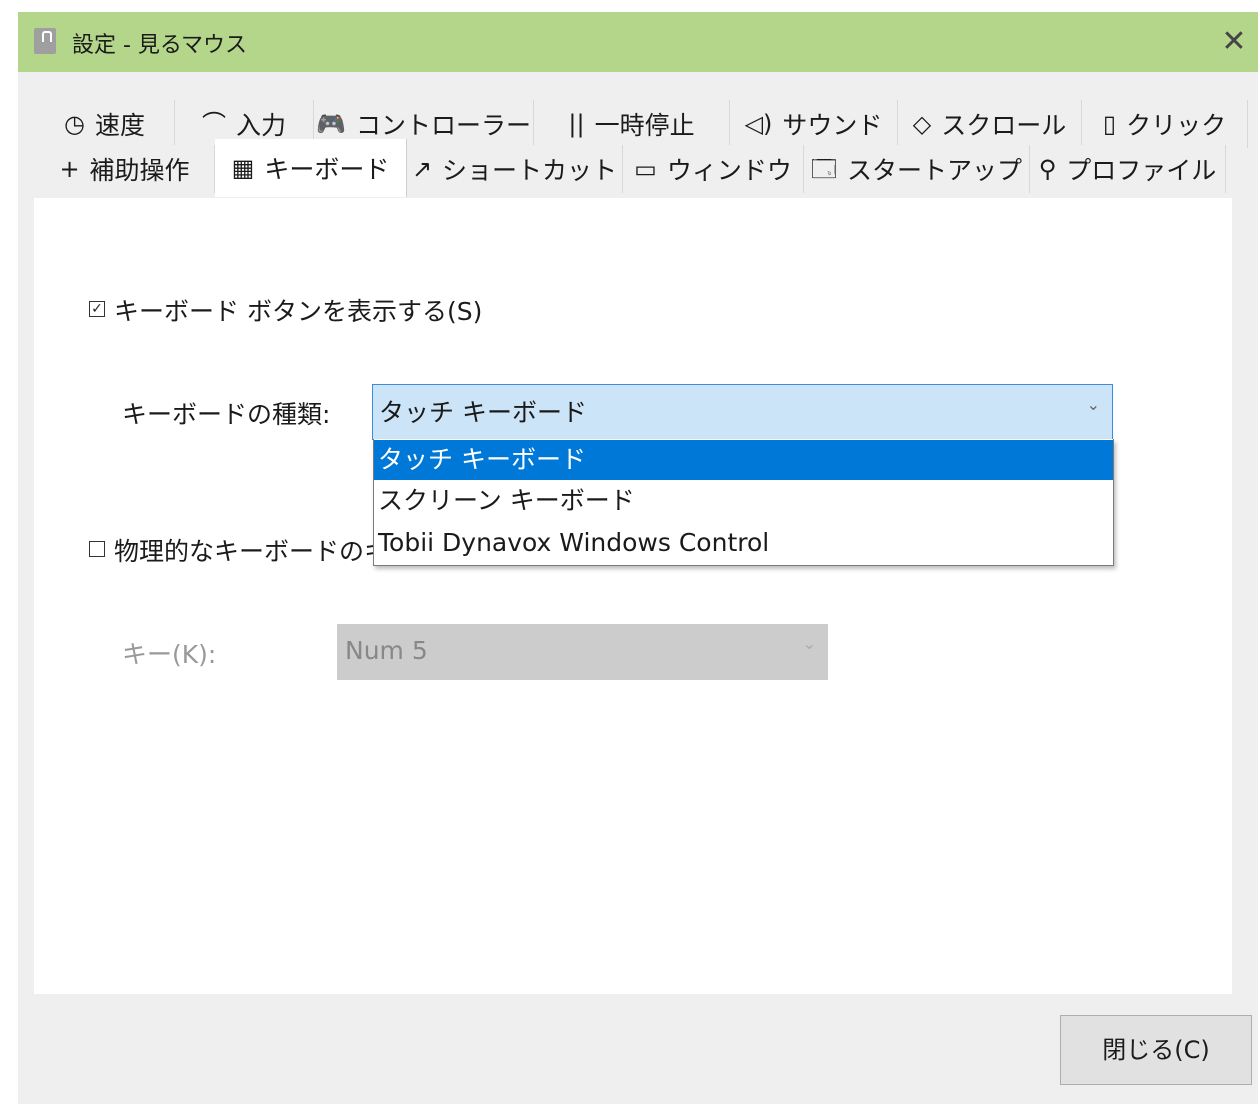 This screenshot has height=1104, width=1258. I want to click on window-title: 設定 - 見るマウス, so click(160, 45).